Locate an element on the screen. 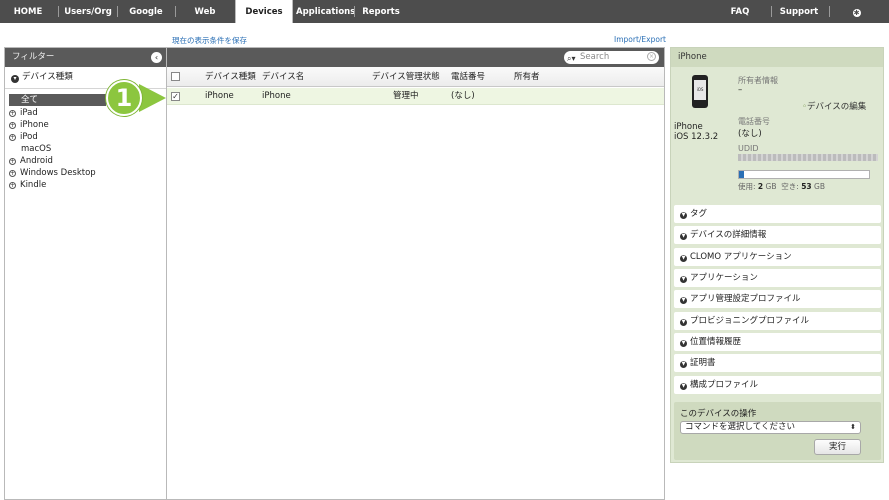 The height and width of the screenshot is (500, 889). nav-users-org: Users/Org is located at coordinates (88, 11).